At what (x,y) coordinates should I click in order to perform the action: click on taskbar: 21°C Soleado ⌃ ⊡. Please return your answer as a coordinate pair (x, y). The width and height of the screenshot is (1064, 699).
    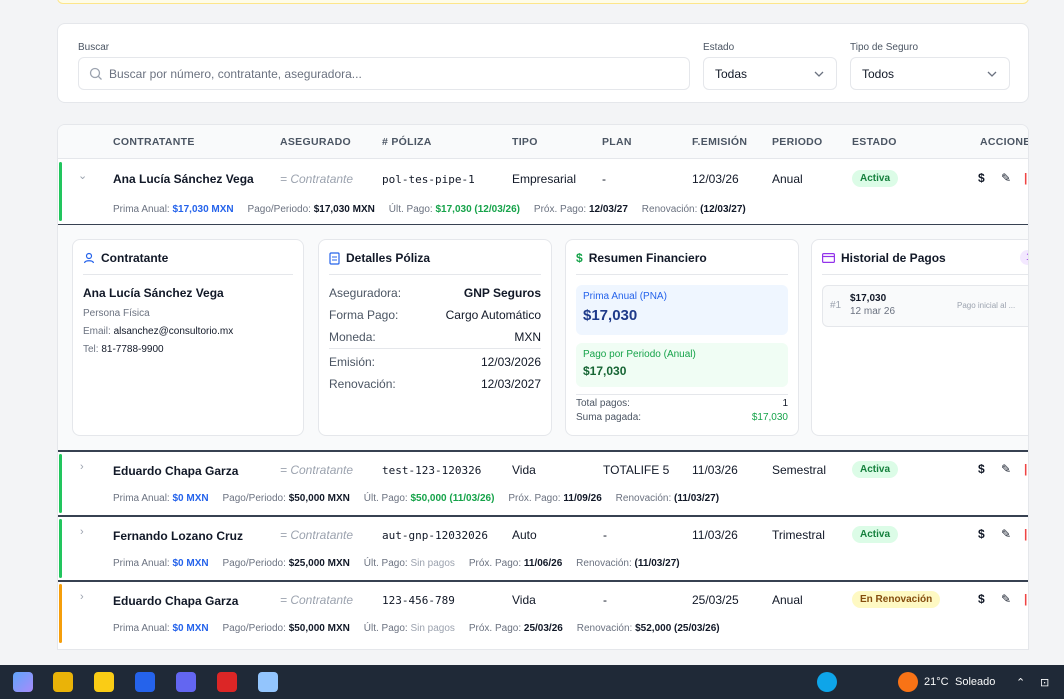
    Looking at the image, I should click on (532, 682).